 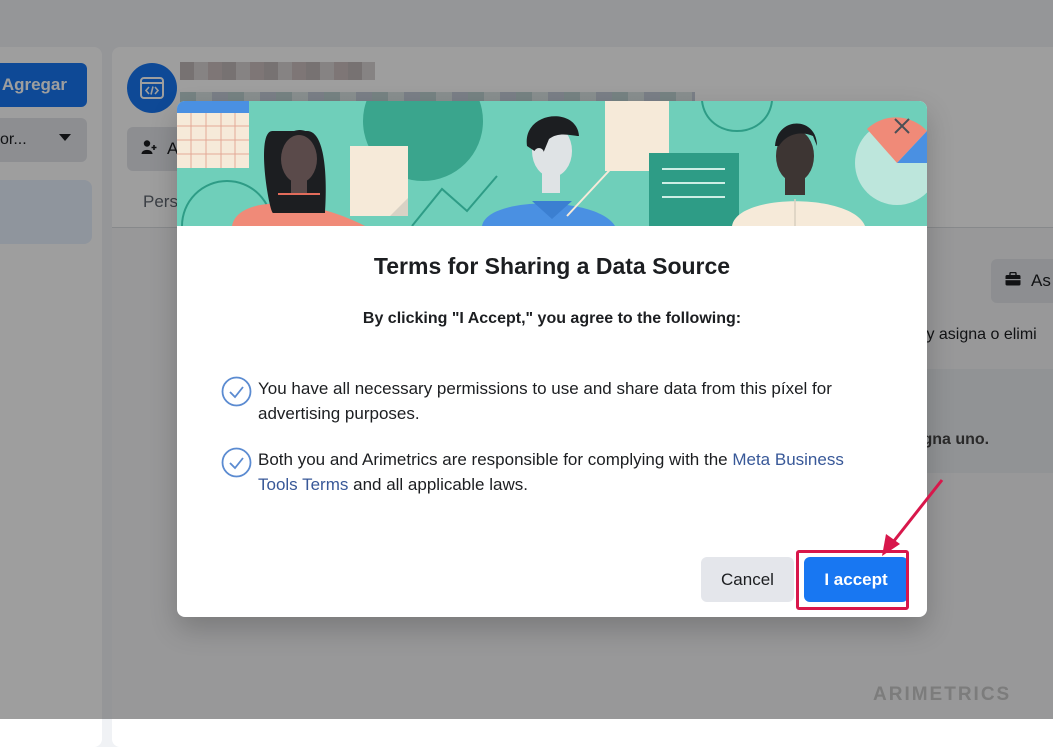 I want to click on cancel-button: Cancel, so click(x=747, y=579).